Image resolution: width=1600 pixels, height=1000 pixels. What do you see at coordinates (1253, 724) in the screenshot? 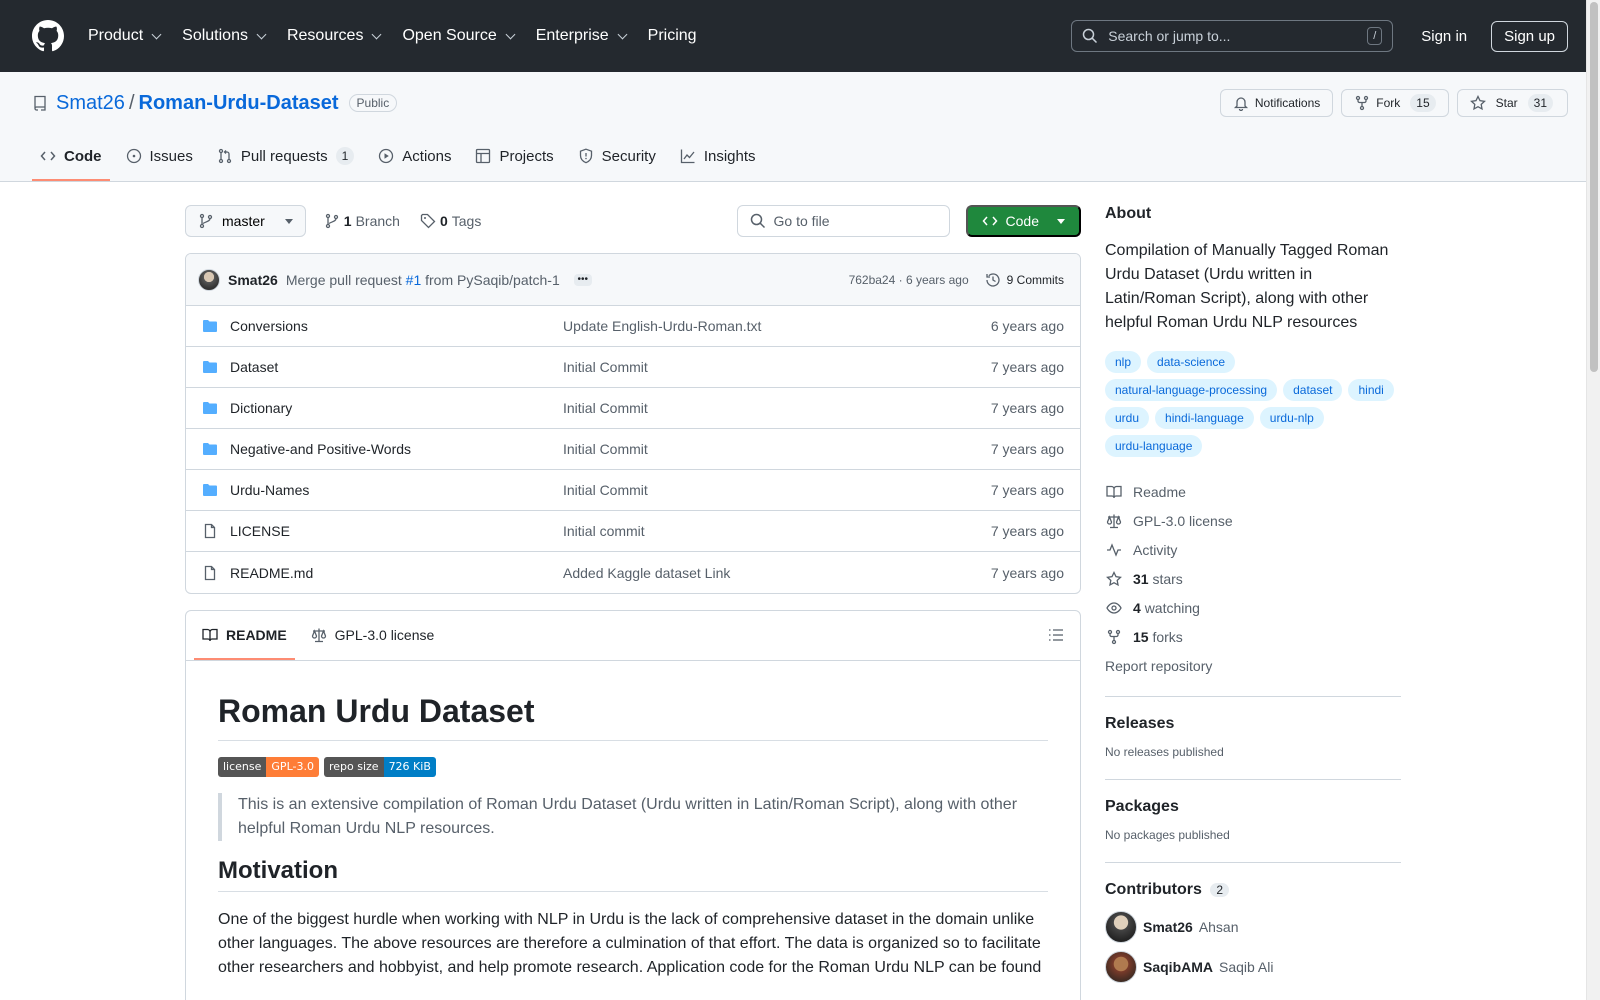
I see `releases-heading: Releases` at bounding box center [1253, 724].